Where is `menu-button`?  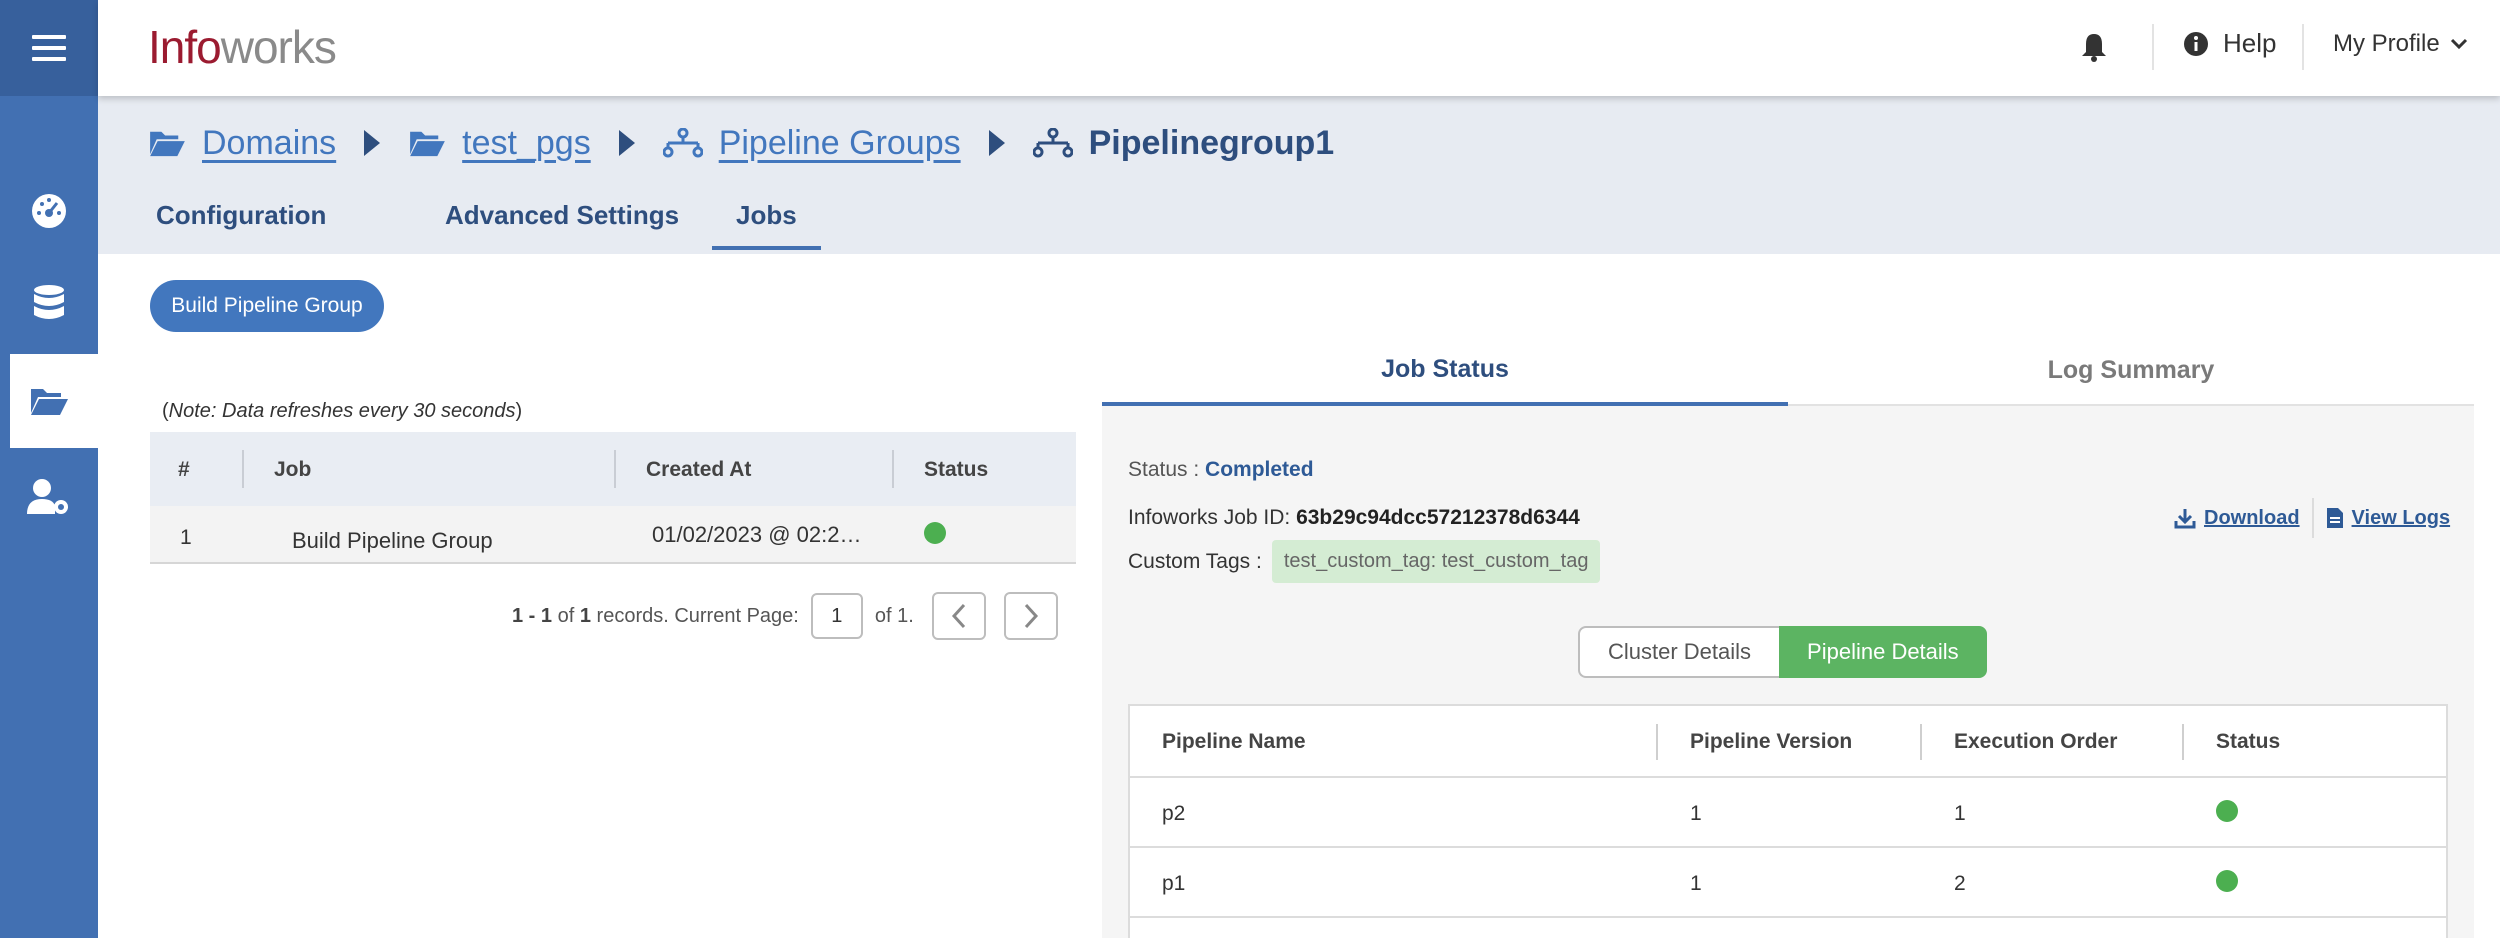 menu-button is located at coordinates (49, 48).